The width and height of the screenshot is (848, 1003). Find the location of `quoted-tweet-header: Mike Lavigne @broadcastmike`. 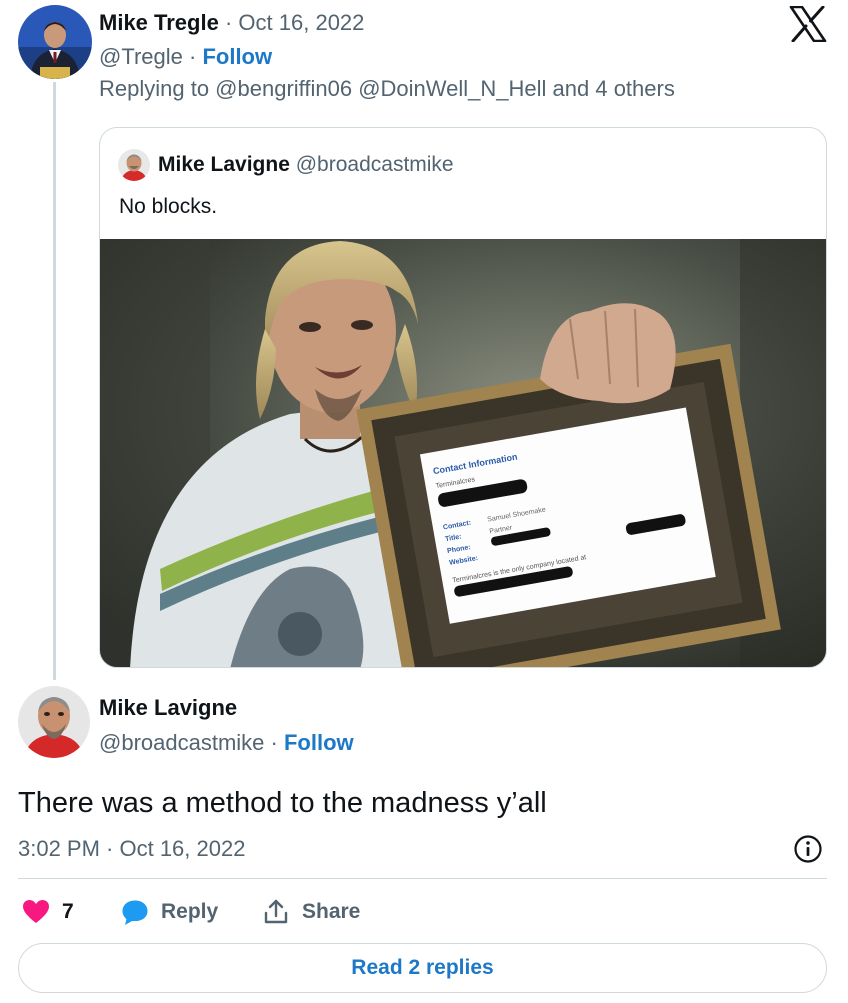

quoted-tweet-header: Mike Lavigne @broadcastmike is located at coordinates (306, 165).